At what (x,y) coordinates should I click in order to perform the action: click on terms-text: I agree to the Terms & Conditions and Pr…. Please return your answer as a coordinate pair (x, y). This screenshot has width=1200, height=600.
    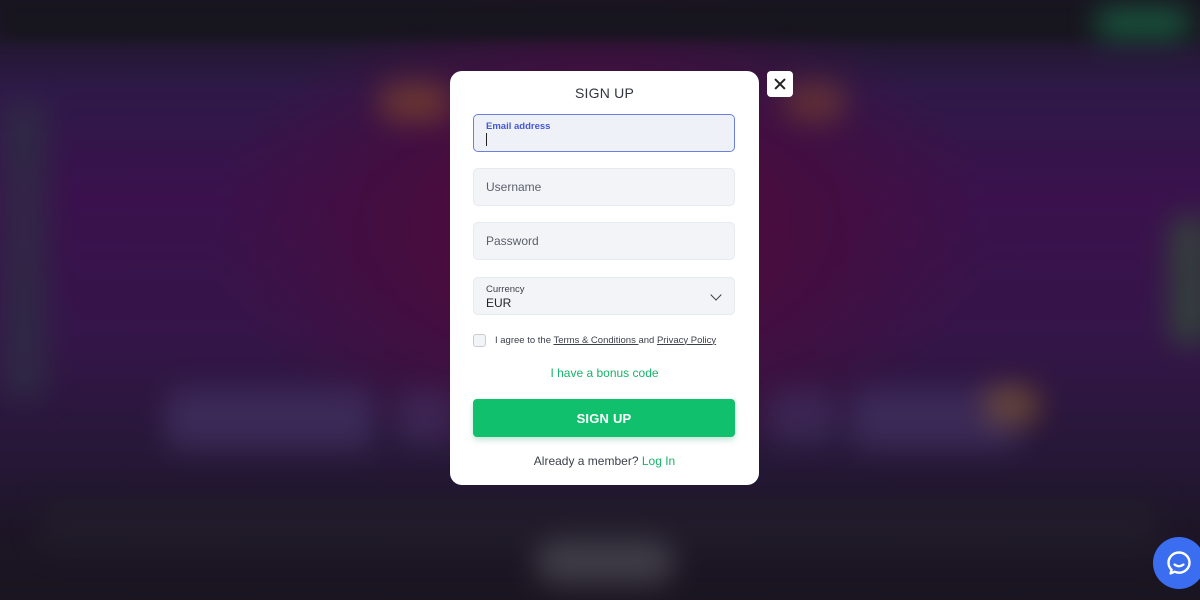
    Looking at the image, I should click on (605, 340).